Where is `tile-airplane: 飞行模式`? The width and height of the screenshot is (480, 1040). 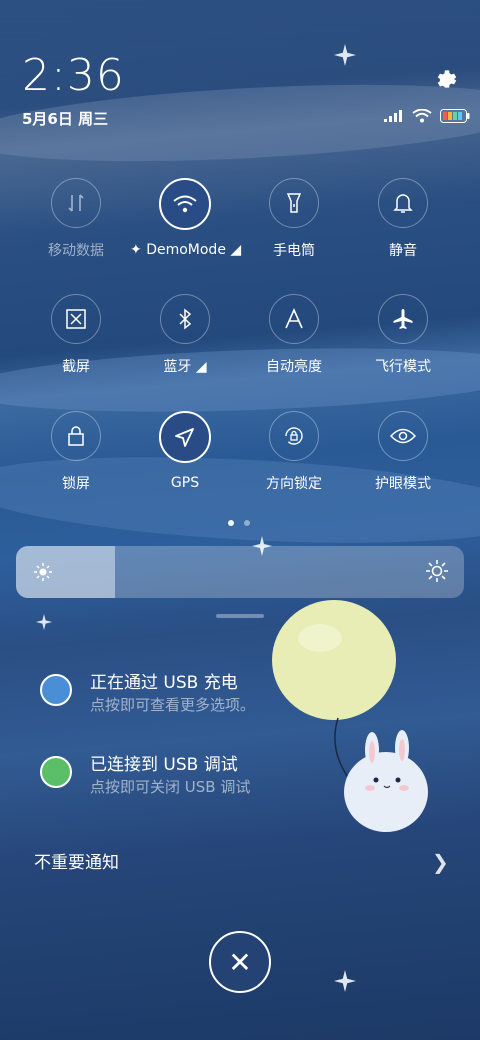 tile-airplane: 飞行模式 is located at coordinates (403, 335).